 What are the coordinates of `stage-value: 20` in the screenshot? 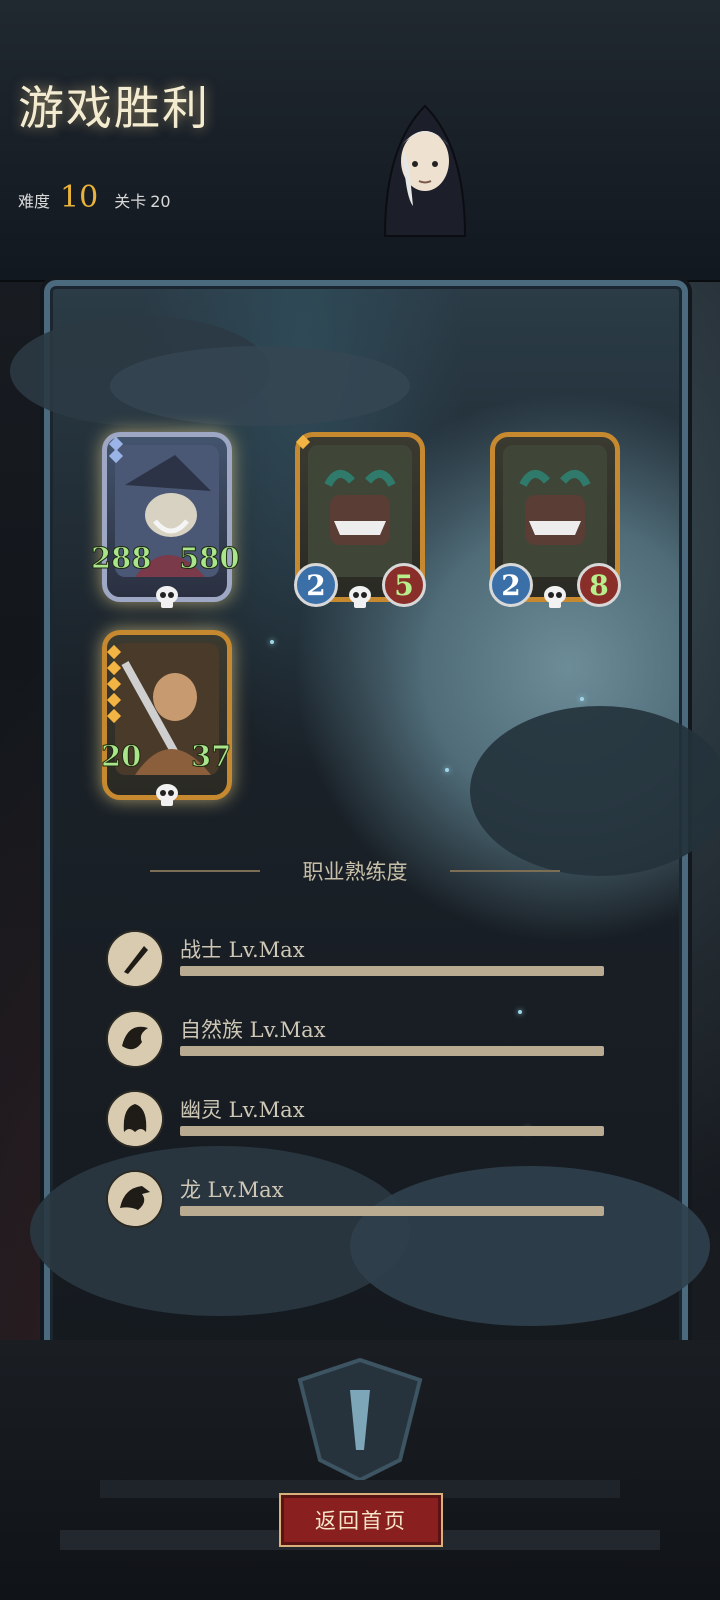 It's located at (160, 201).